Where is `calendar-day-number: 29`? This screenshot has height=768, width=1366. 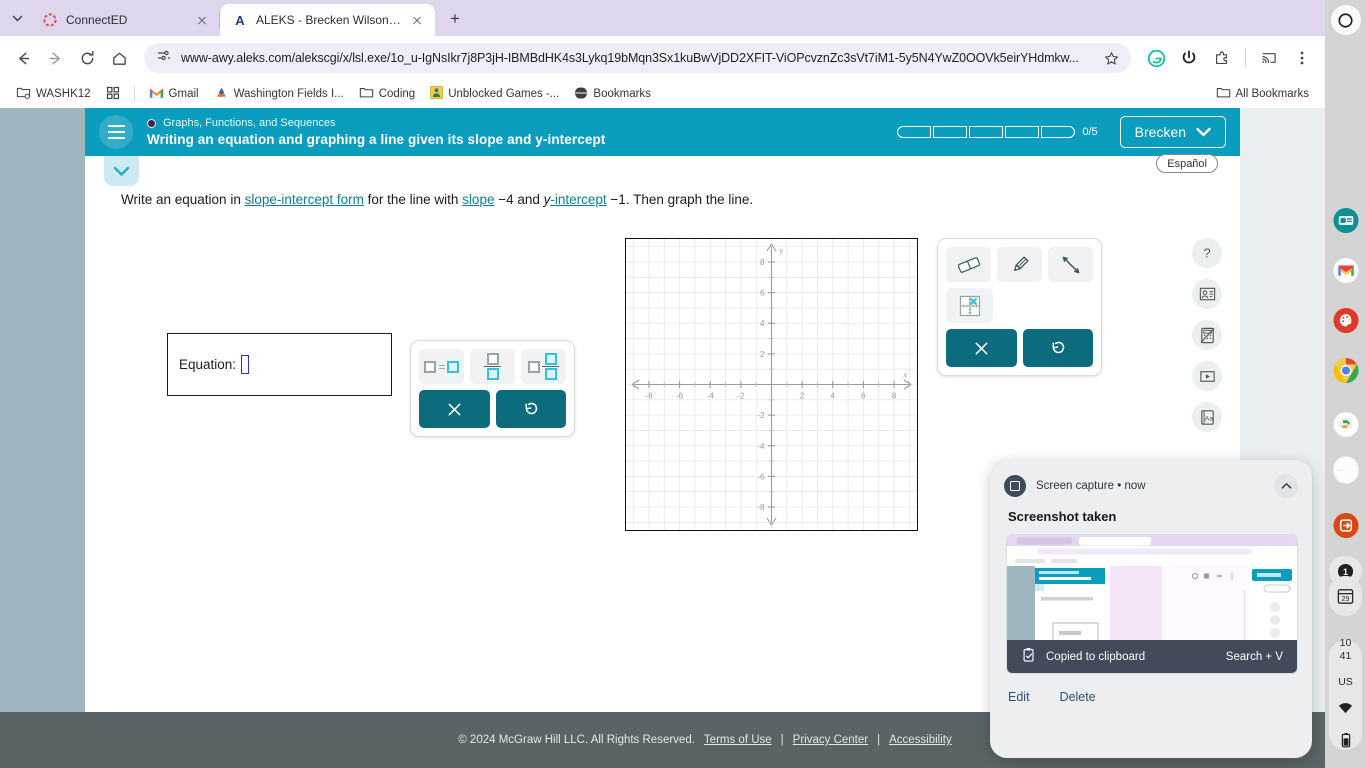
calendar-day-number: 29 is located at coordinates (1346, 599).